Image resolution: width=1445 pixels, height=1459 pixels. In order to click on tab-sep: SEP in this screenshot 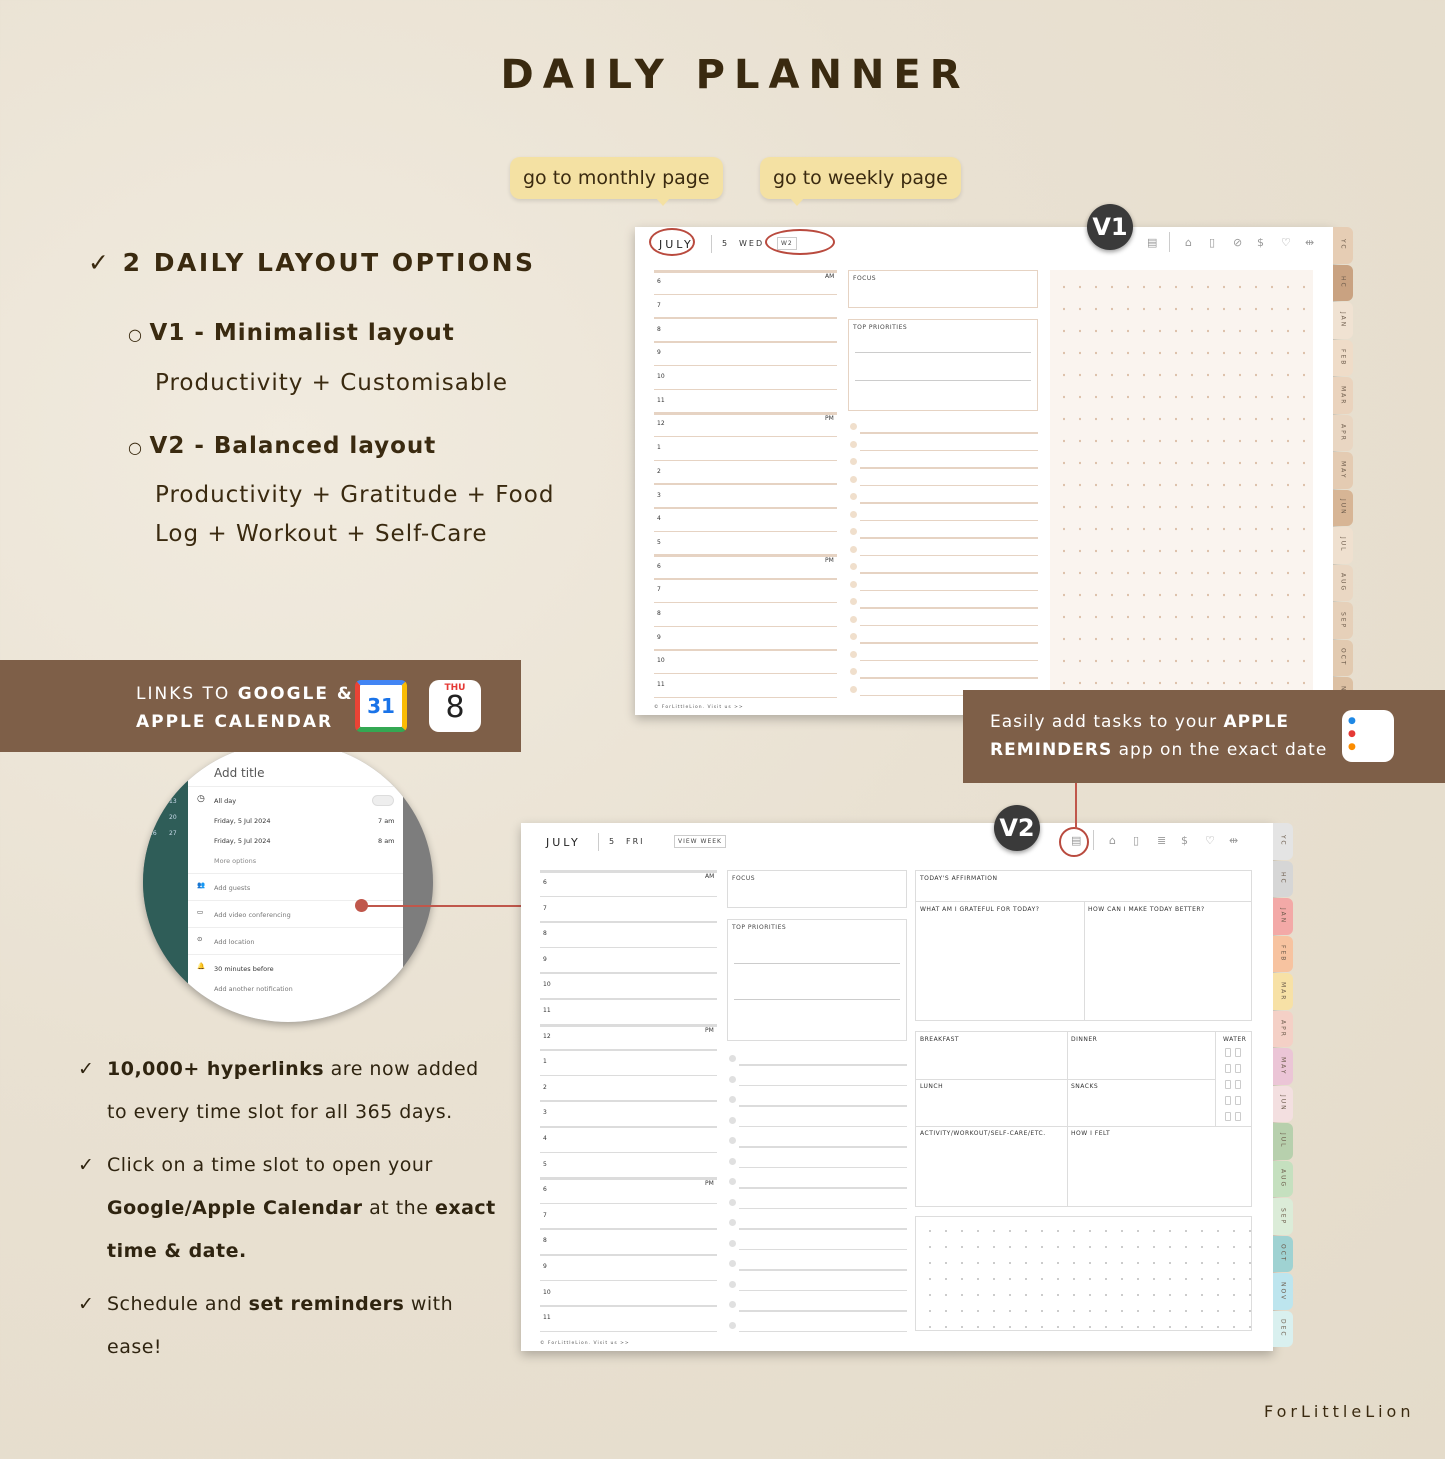, I will do `click(1283, 1216)`.